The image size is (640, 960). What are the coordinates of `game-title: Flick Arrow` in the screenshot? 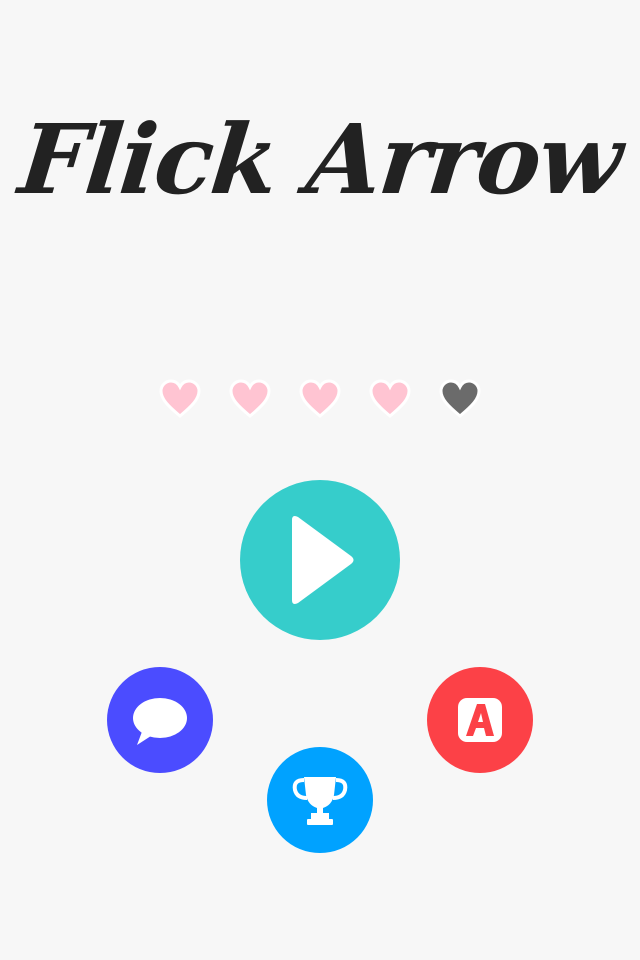 It's located at (320, 159).